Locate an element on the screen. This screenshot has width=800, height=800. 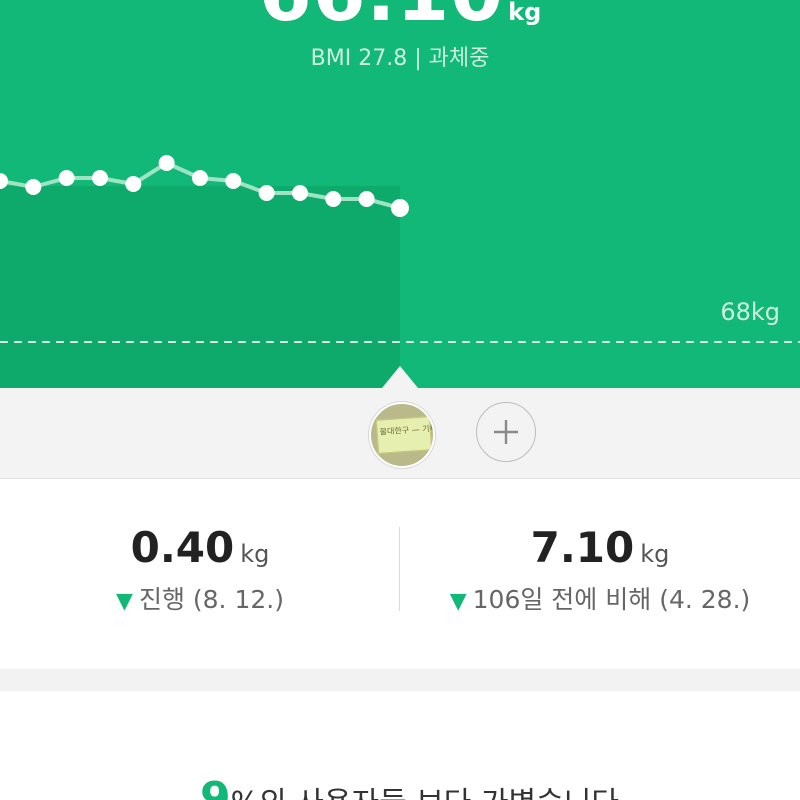
user-comparison-text: 9%의 사용자들 보다 가볍습니다 is located at coordinates (409, 786).